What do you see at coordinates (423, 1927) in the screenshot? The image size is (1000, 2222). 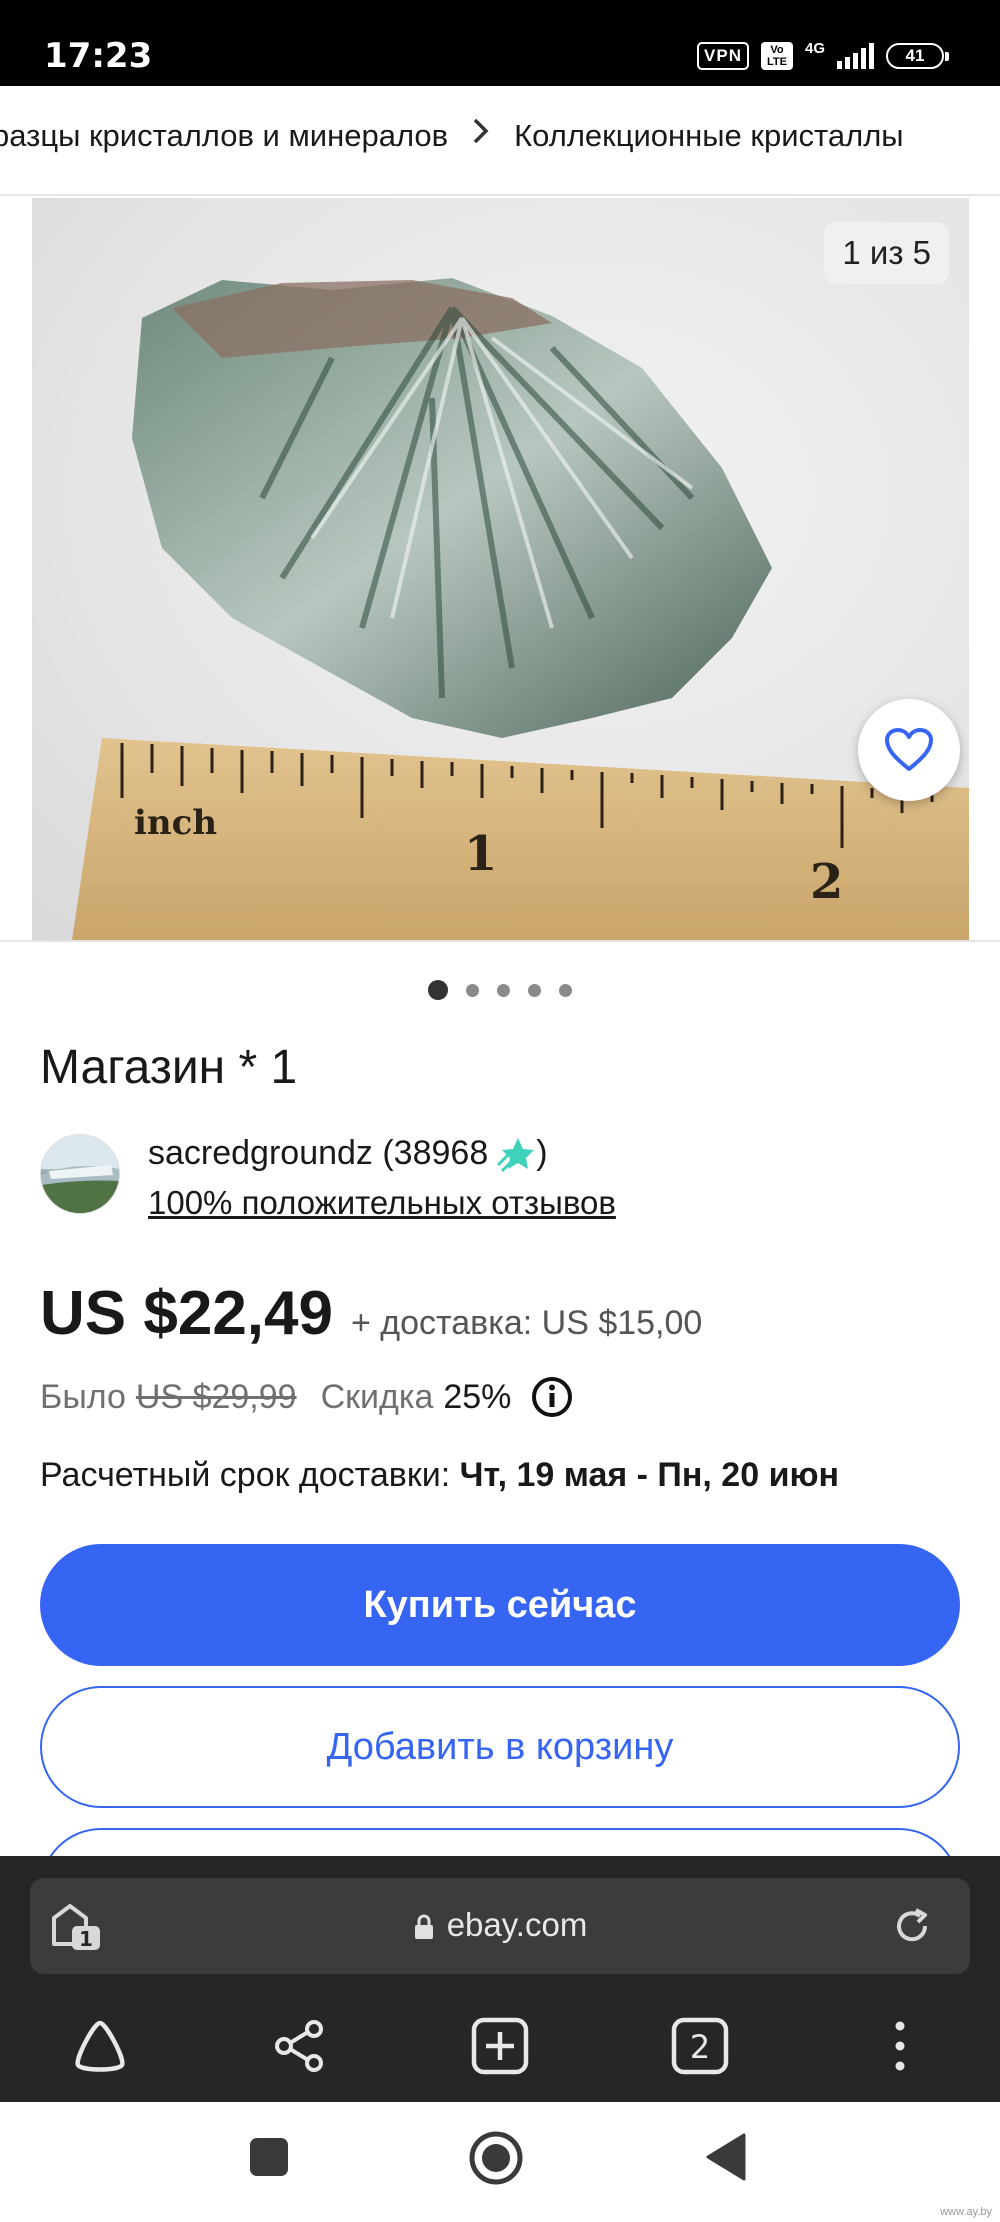 I see `lock-icon` at bounding box center [423, 1927].